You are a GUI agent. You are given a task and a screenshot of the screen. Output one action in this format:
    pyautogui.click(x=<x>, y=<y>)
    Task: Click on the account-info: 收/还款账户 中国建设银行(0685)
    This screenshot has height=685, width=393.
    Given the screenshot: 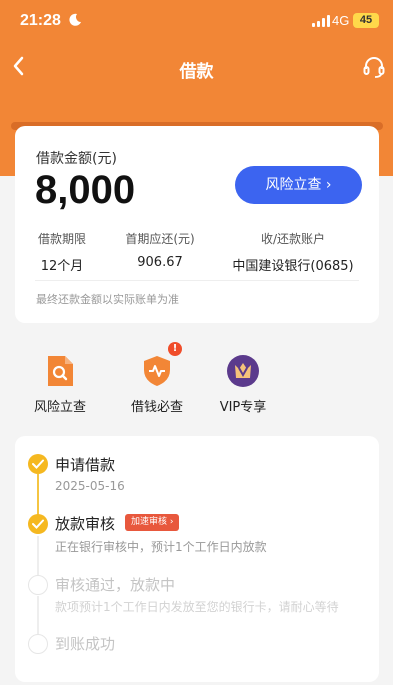 What is the action you would take?
    pyautogui.click(x=293, y=252)
    